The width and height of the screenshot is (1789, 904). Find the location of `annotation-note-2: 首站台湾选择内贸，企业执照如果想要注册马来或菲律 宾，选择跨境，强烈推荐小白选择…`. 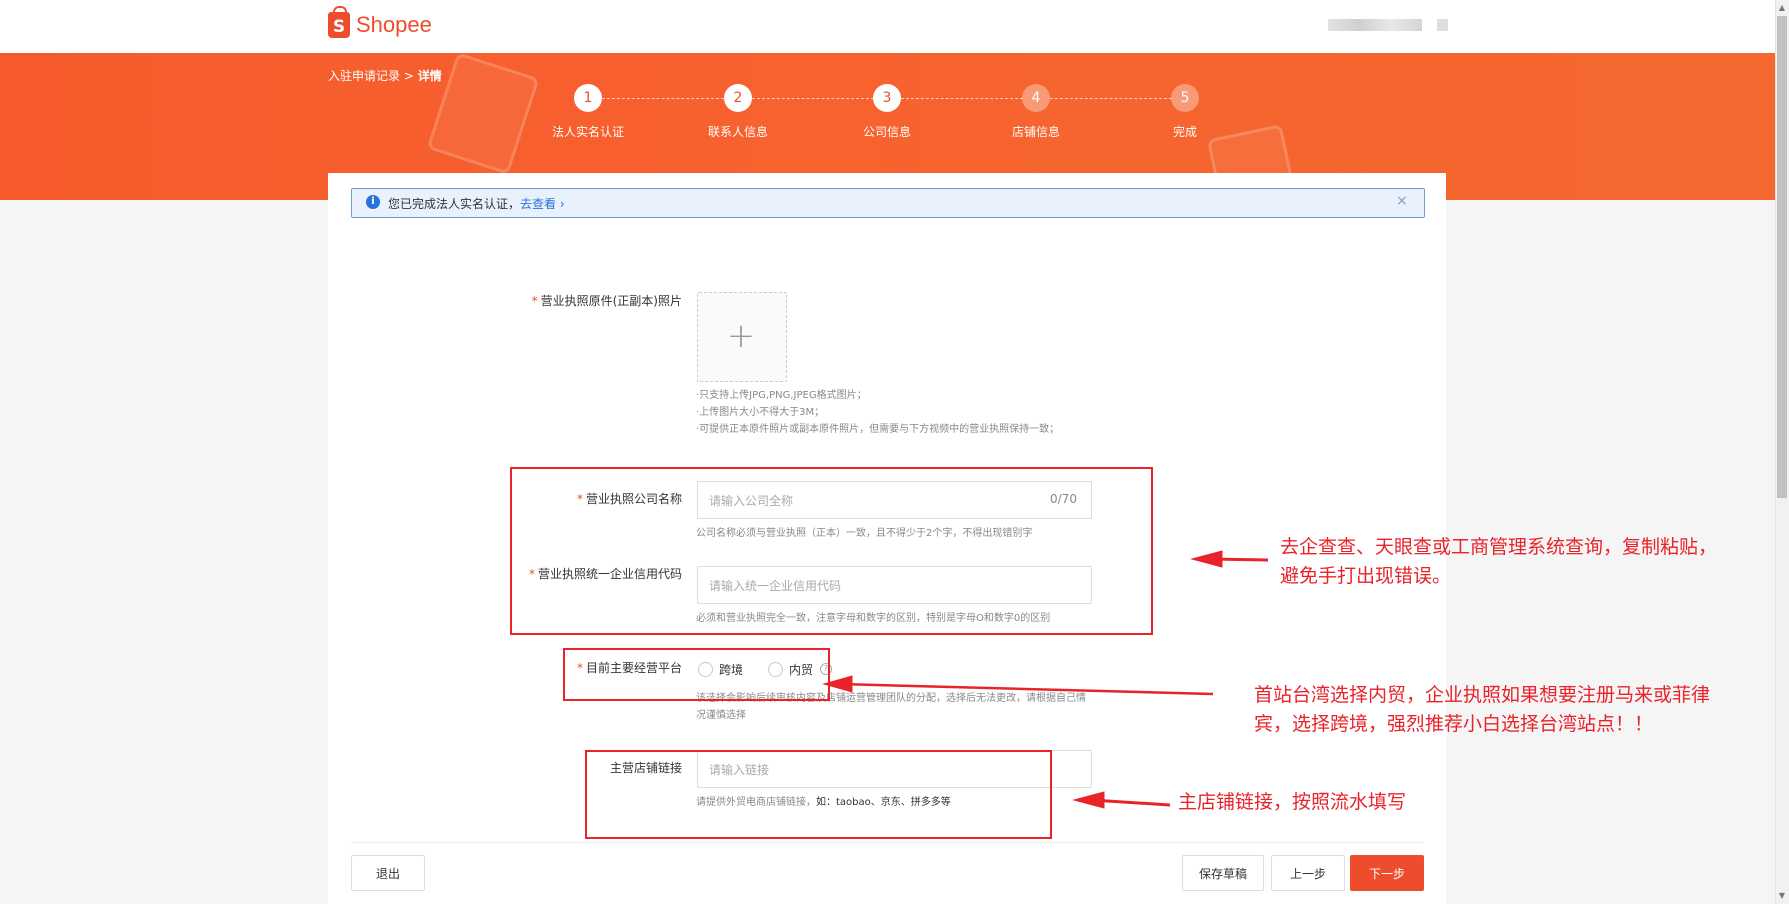

annotation-note-2: 首站台湾选择内贸，企业执照如果想要注册马来或菲律 宾，选择跨境，强烈推荐小白选择… is located at coordinates (1482, 709).